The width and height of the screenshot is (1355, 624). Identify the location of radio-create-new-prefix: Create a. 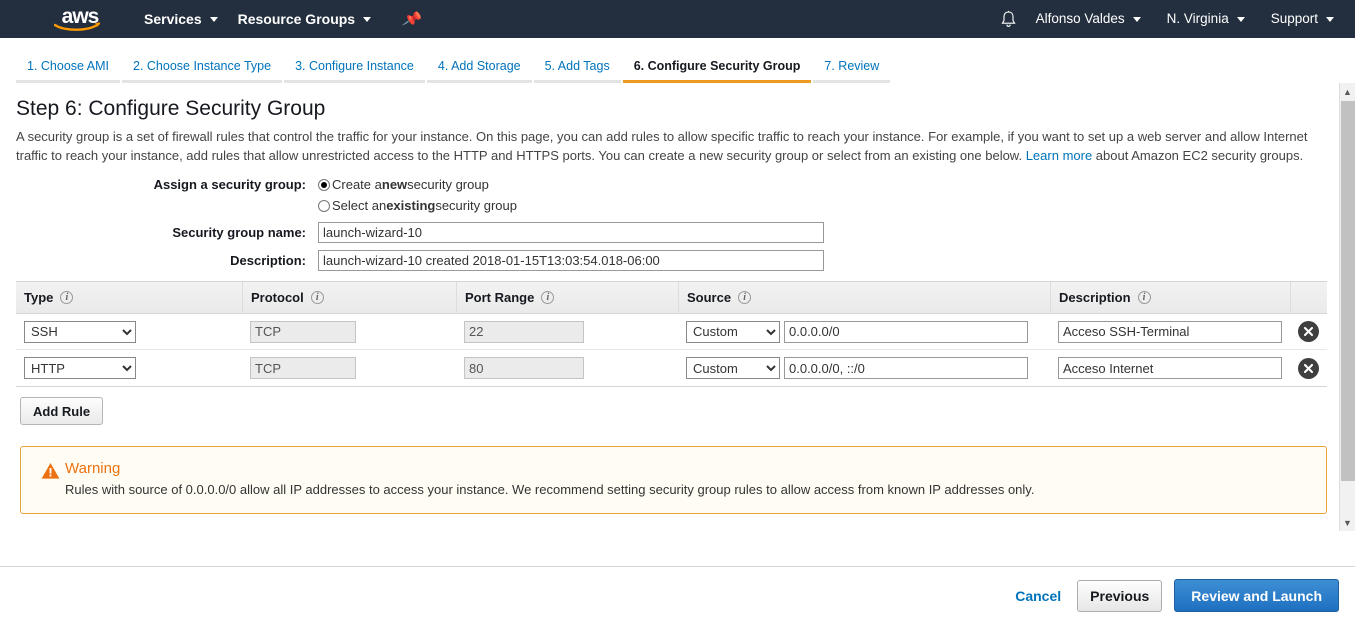
(357, 184).